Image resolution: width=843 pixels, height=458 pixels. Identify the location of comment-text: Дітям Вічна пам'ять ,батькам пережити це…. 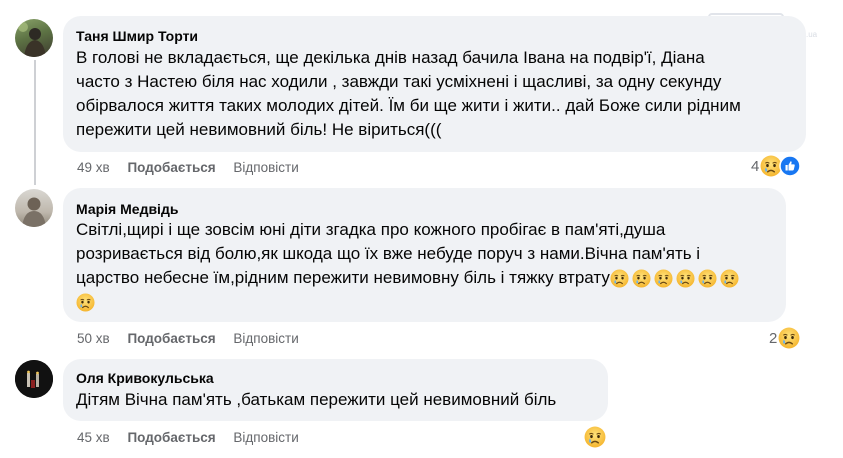
(336, 400).